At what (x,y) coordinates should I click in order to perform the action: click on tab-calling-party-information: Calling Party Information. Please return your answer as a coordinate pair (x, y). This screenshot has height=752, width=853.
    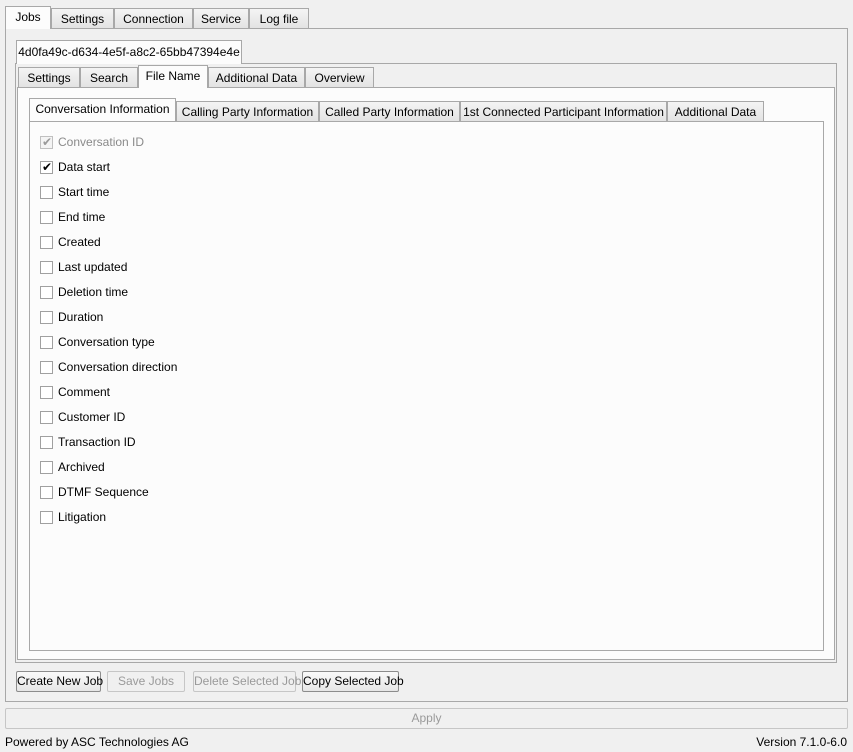
    Looking at the image, I should click on (247, 111).